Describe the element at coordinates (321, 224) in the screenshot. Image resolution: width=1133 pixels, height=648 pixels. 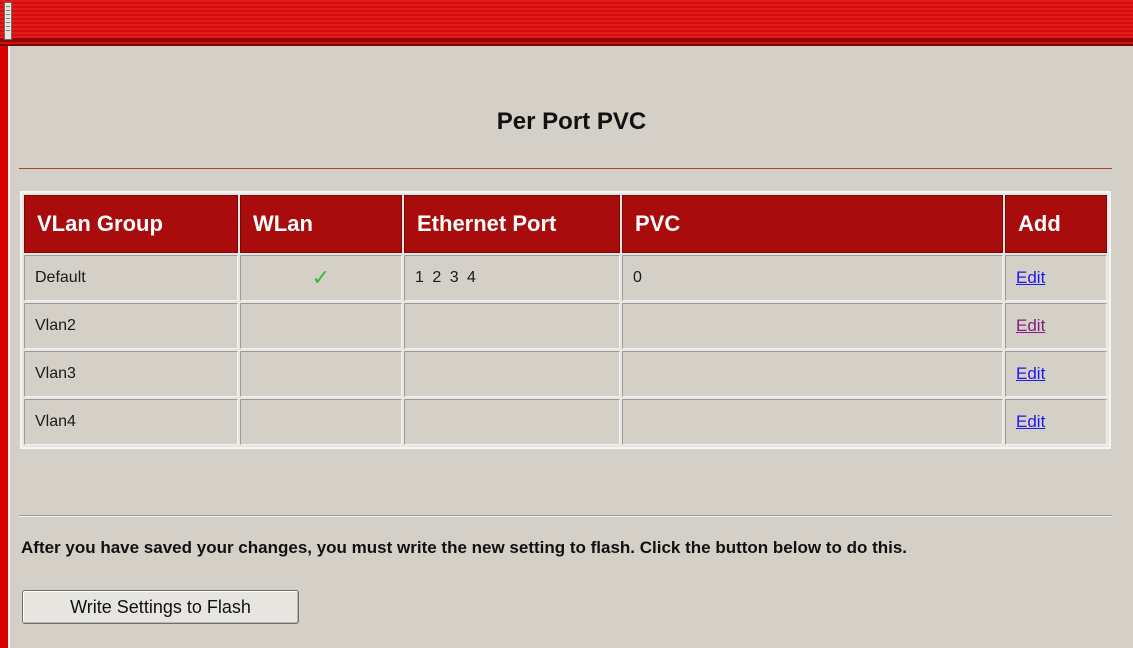
I see `column-header-wlan: WLan` at that location.